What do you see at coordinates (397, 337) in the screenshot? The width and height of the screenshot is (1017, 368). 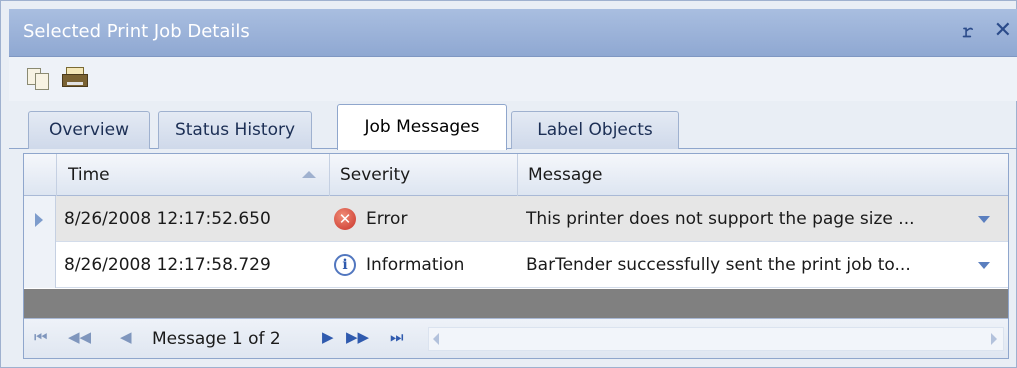 I see `last-record-icon: ⏭` at bounding box center [397, 337].